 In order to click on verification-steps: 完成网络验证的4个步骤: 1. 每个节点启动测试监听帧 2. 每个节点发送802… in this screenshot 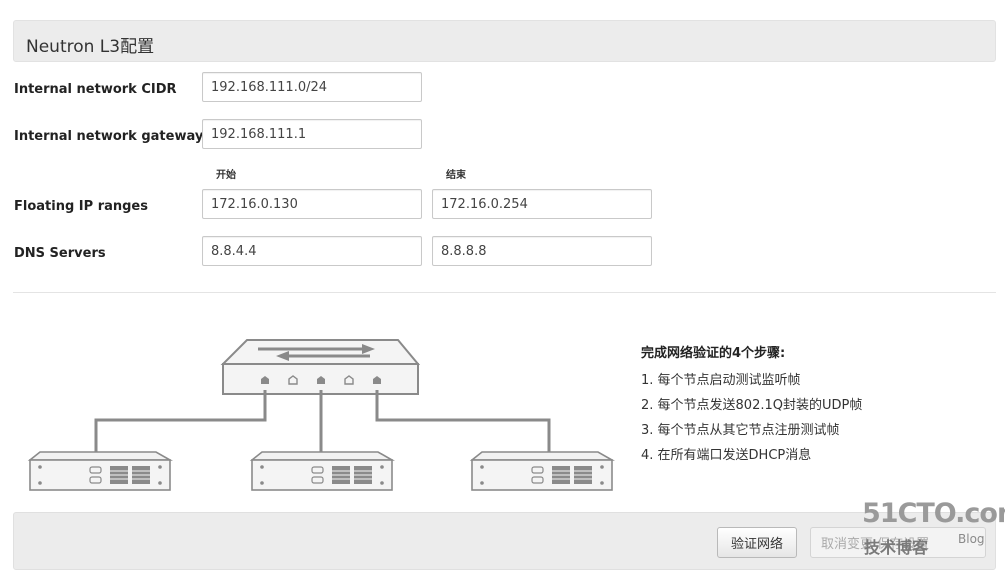, I will do `click(751, 405)`.